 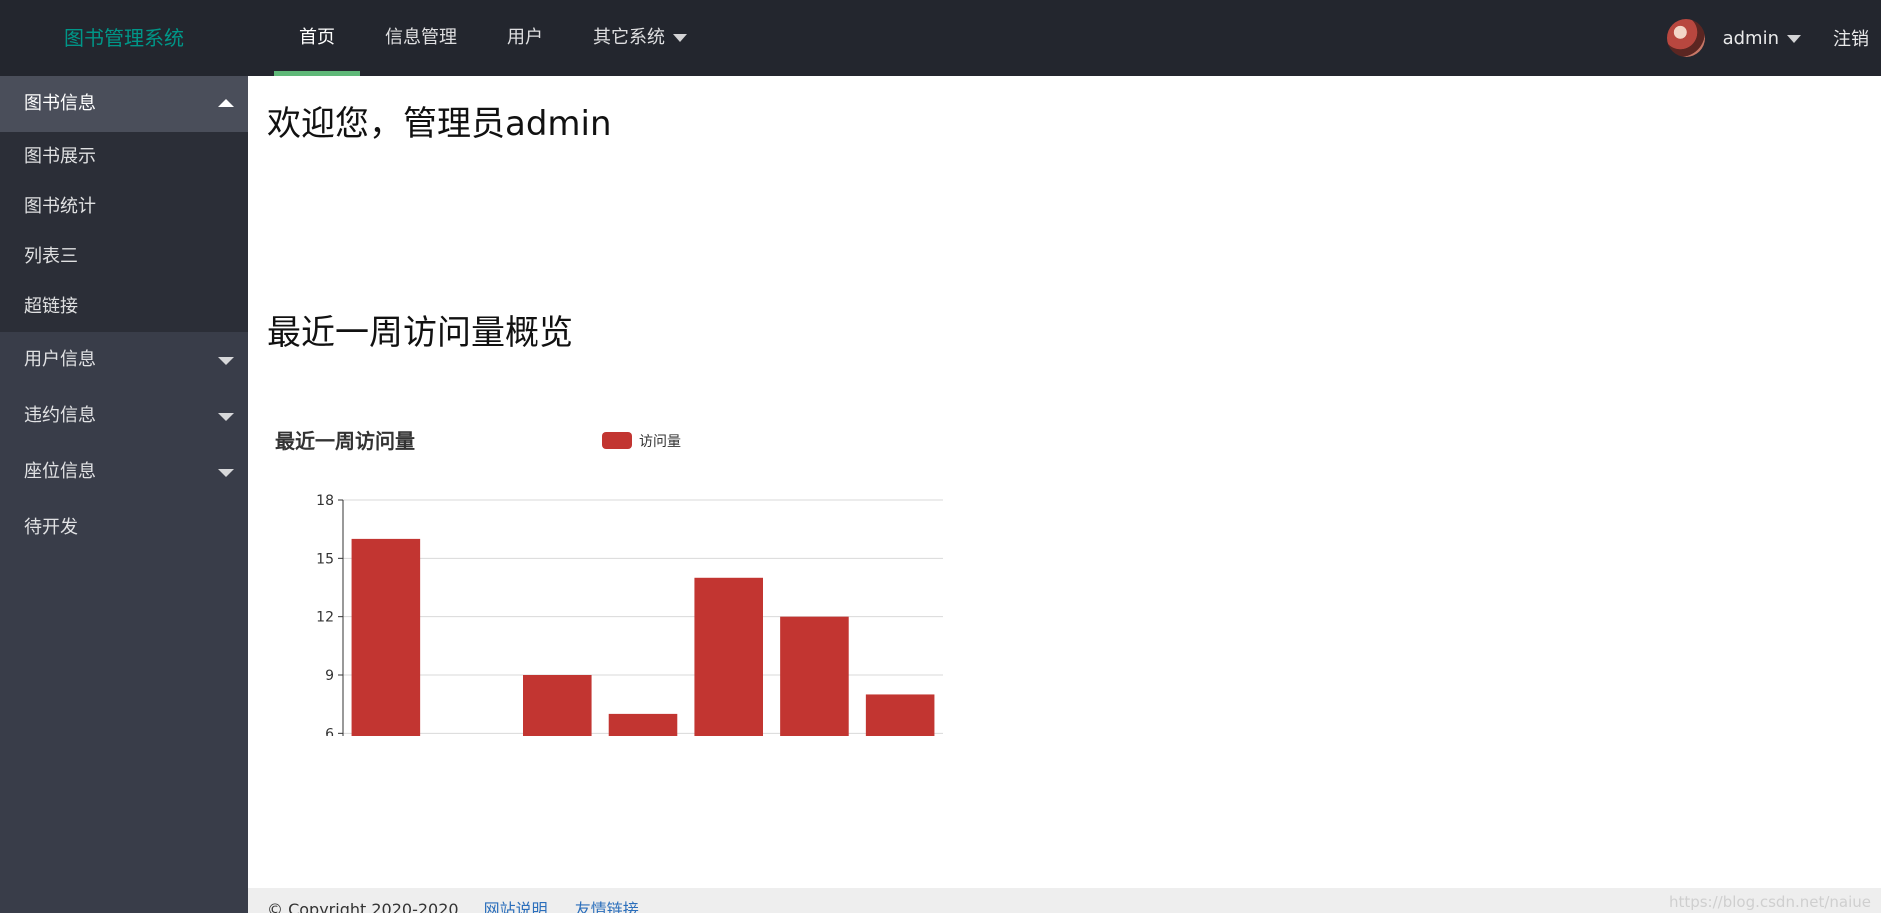 I want to click on chevron-up-icon, so click(x=226, y=103).